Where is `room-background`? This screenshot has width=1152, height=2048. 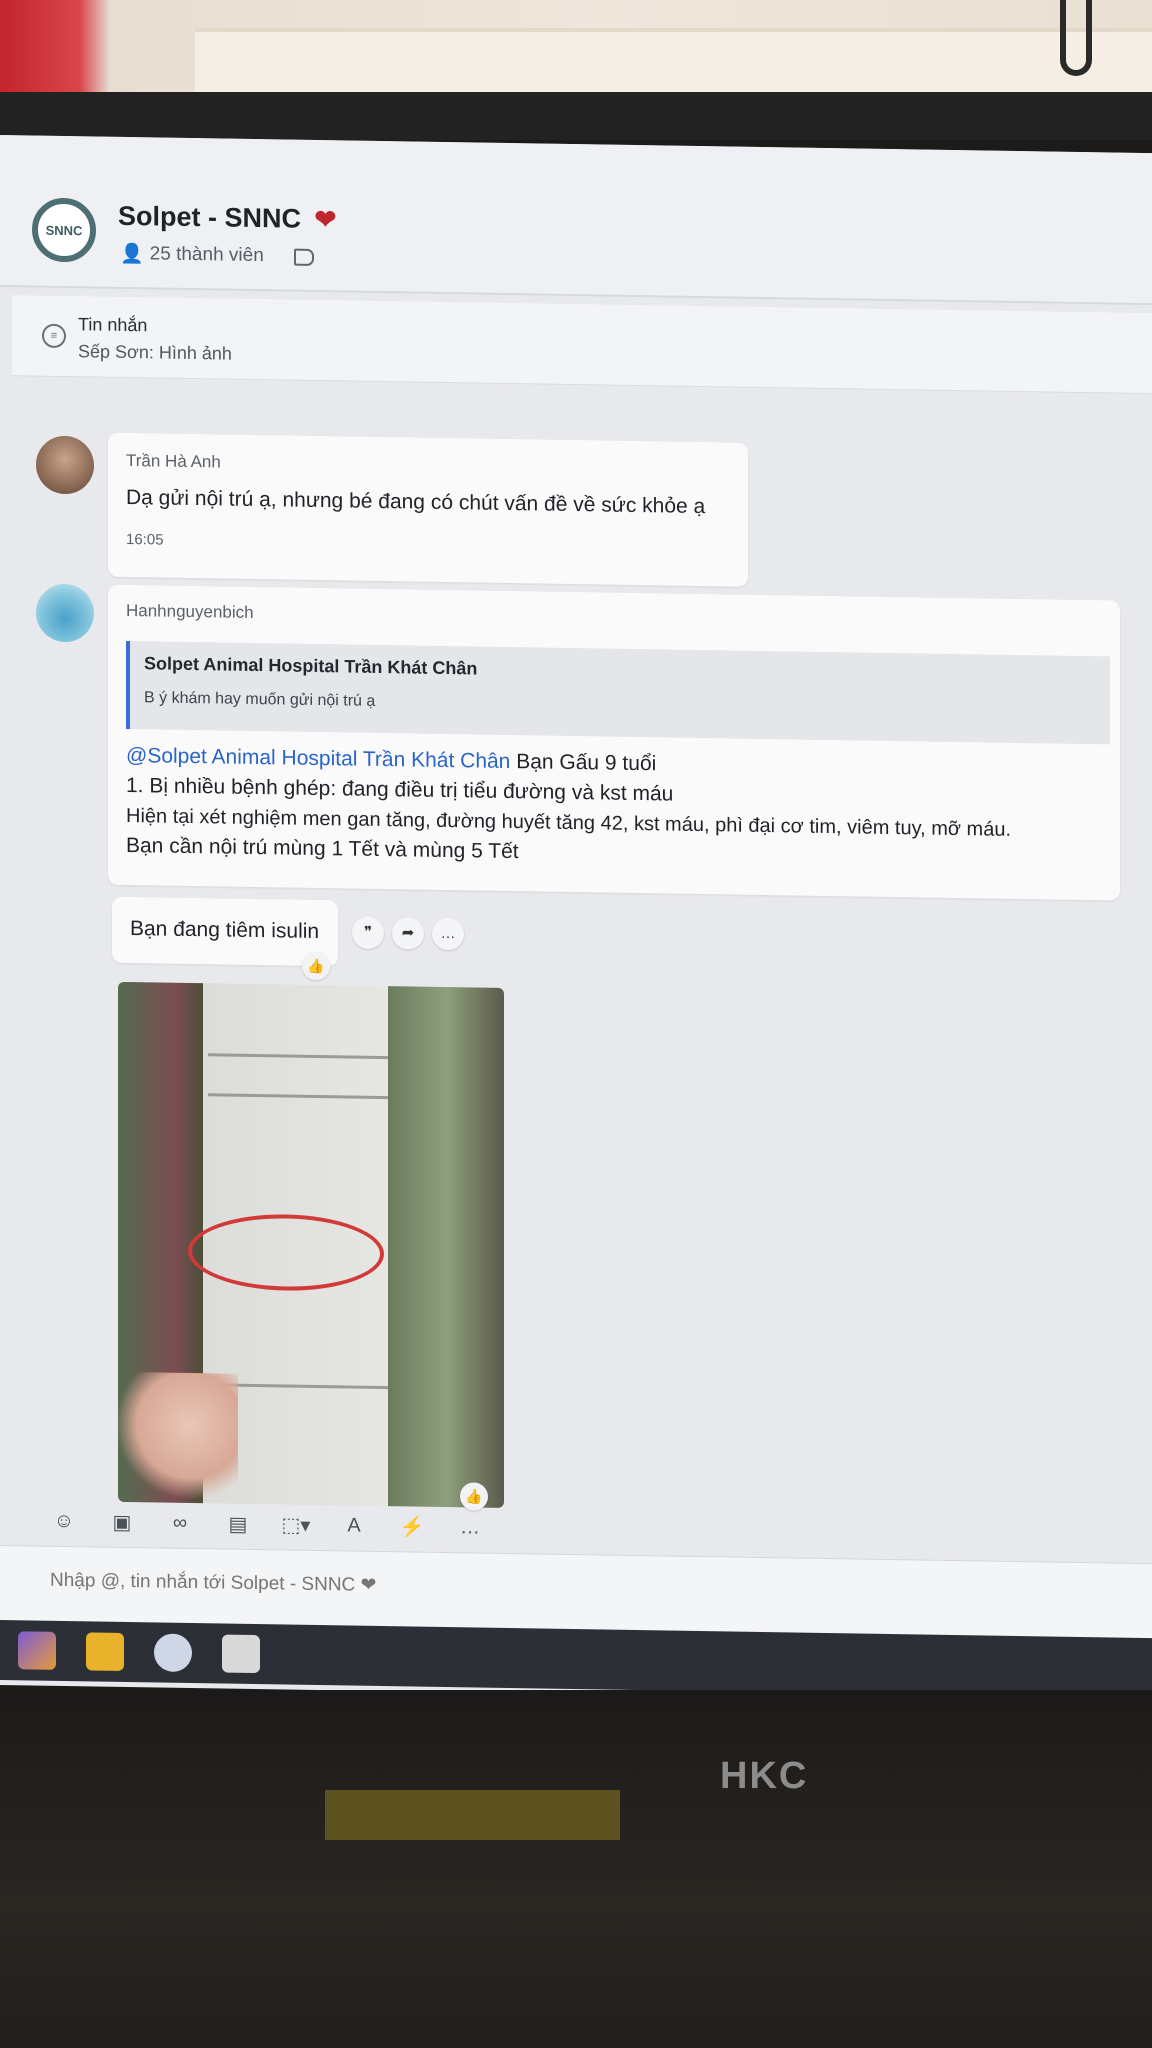
room-background is located at coordinates (576, 47).